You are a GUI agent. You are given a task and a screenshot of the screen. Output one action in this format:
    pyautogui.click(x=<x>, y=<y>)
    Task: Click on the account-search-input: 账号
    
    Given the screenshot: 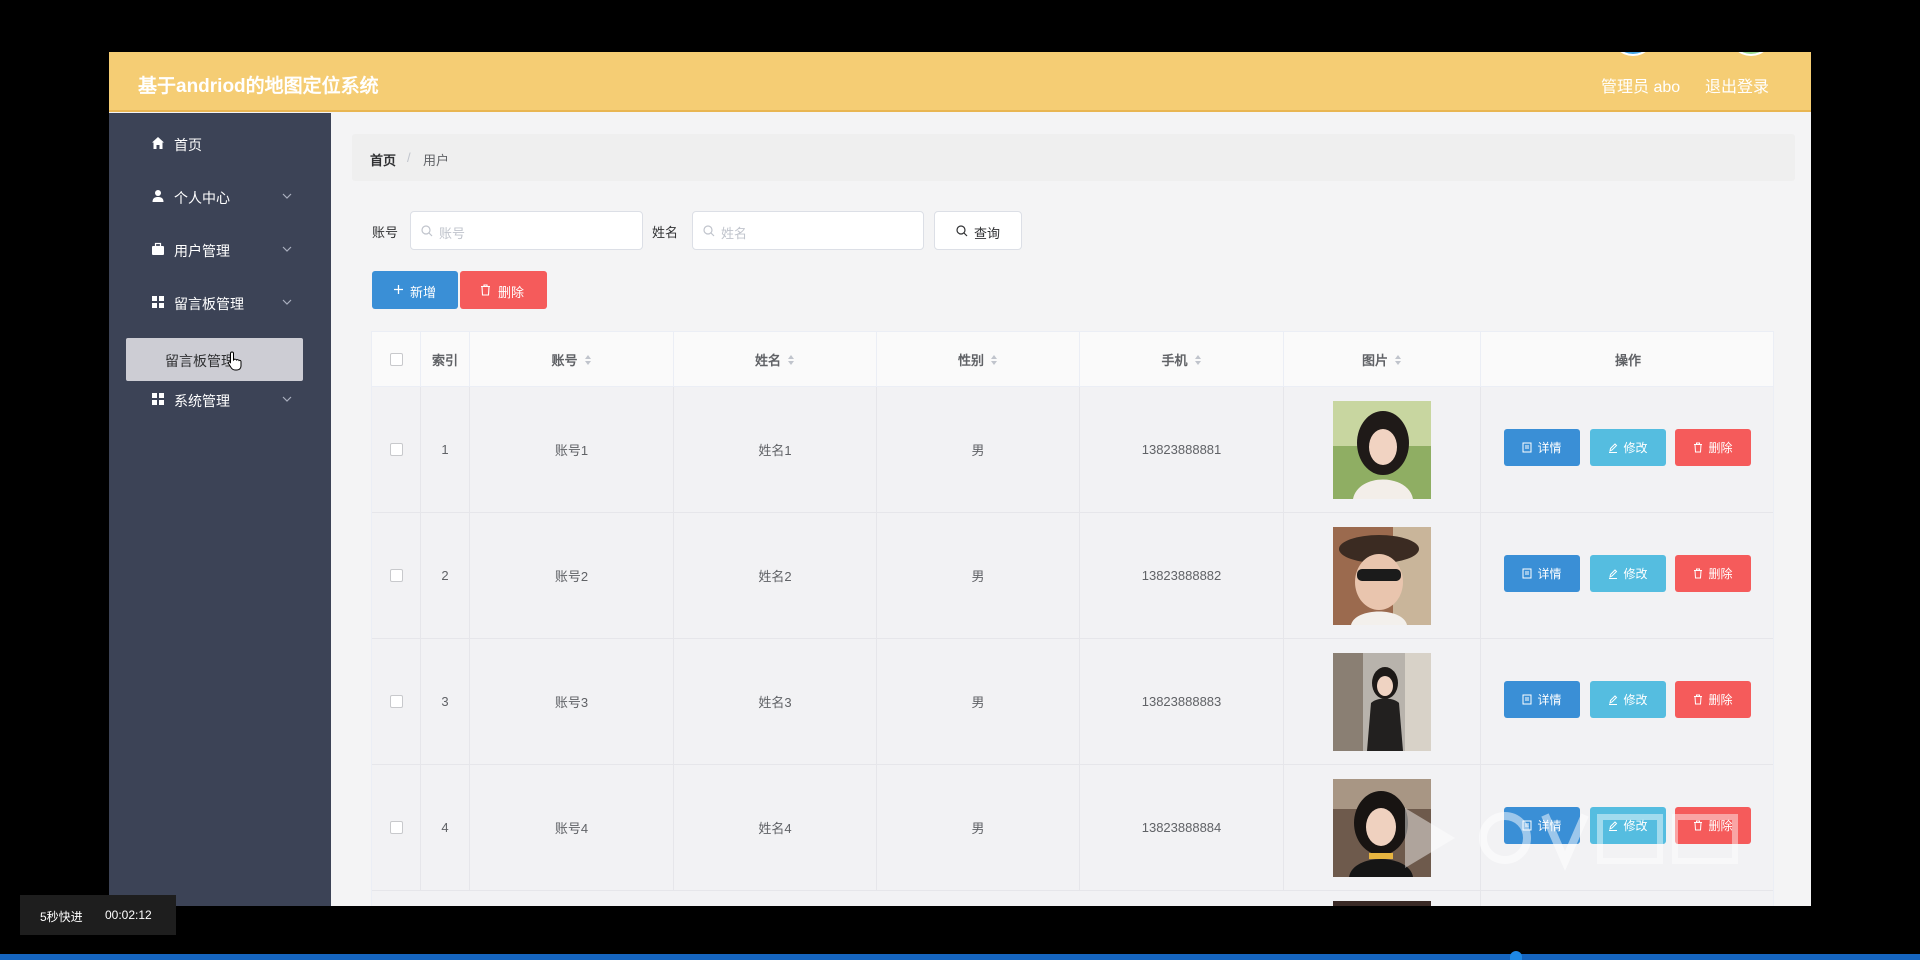 What is the action you would take?
    pyautogui.click(x=526, y=230)
    